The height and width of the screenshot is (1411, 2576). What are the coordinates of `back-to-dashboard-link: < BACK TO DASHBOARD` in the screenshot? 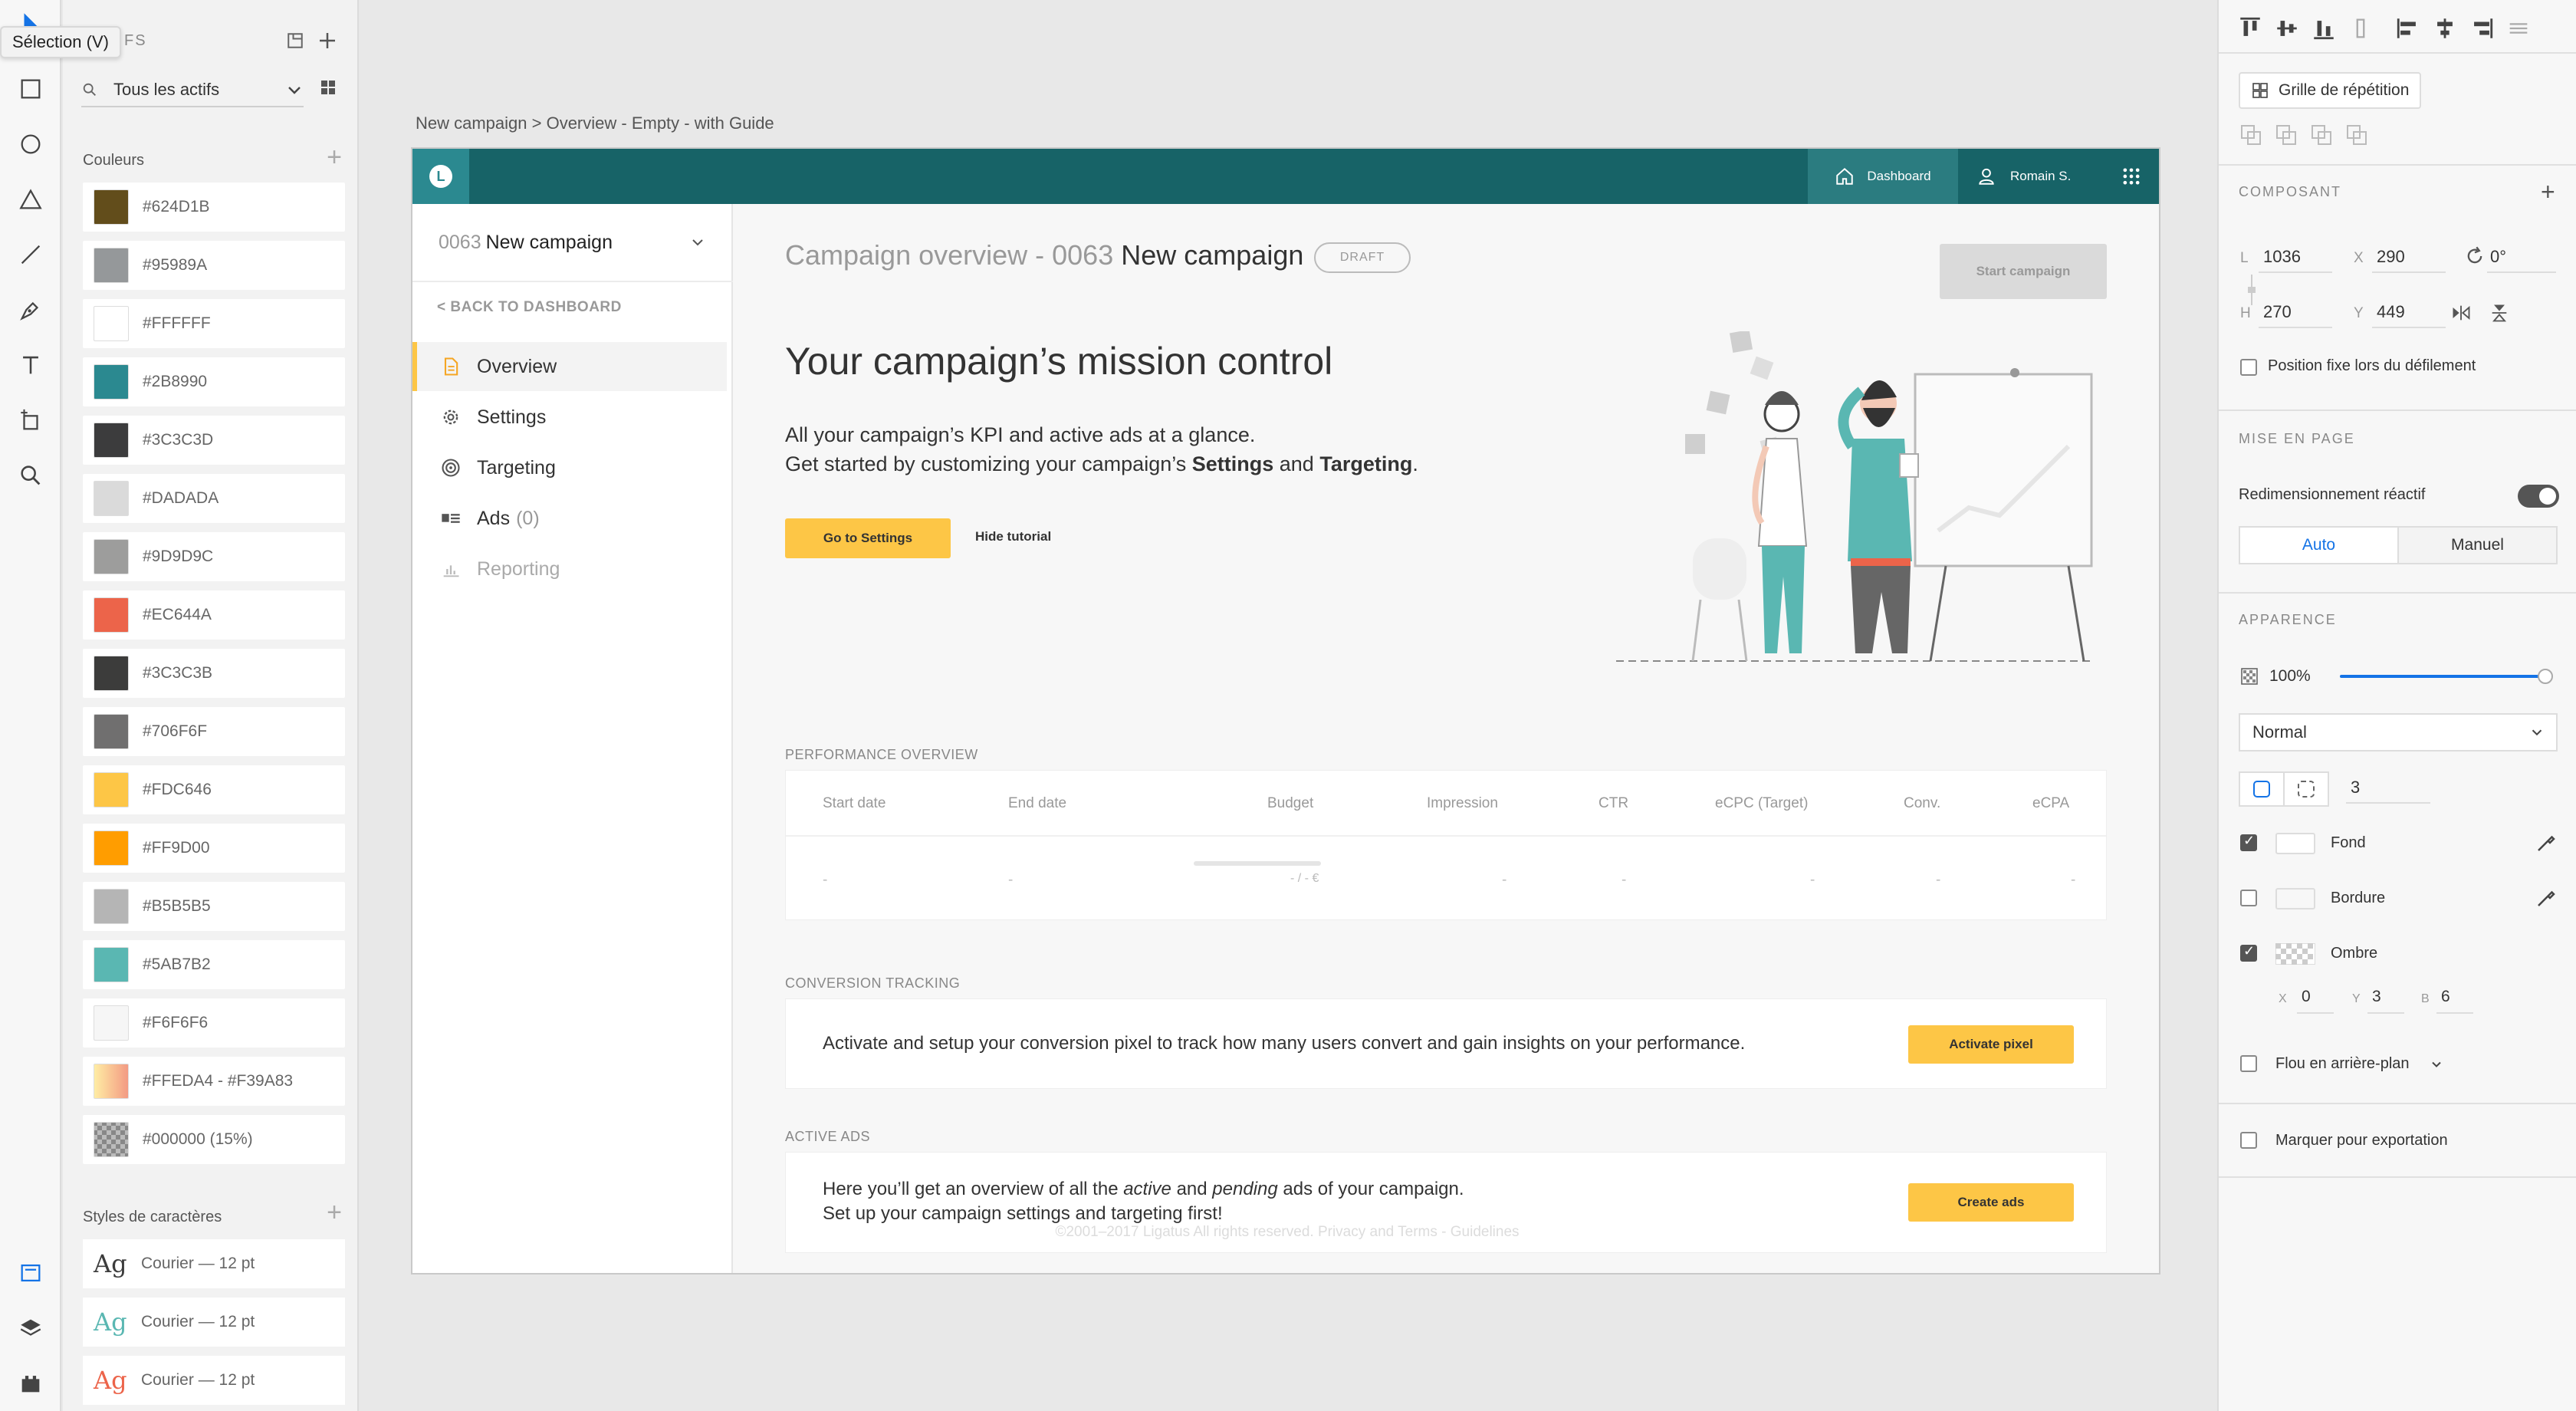 It's located at (529, 307).